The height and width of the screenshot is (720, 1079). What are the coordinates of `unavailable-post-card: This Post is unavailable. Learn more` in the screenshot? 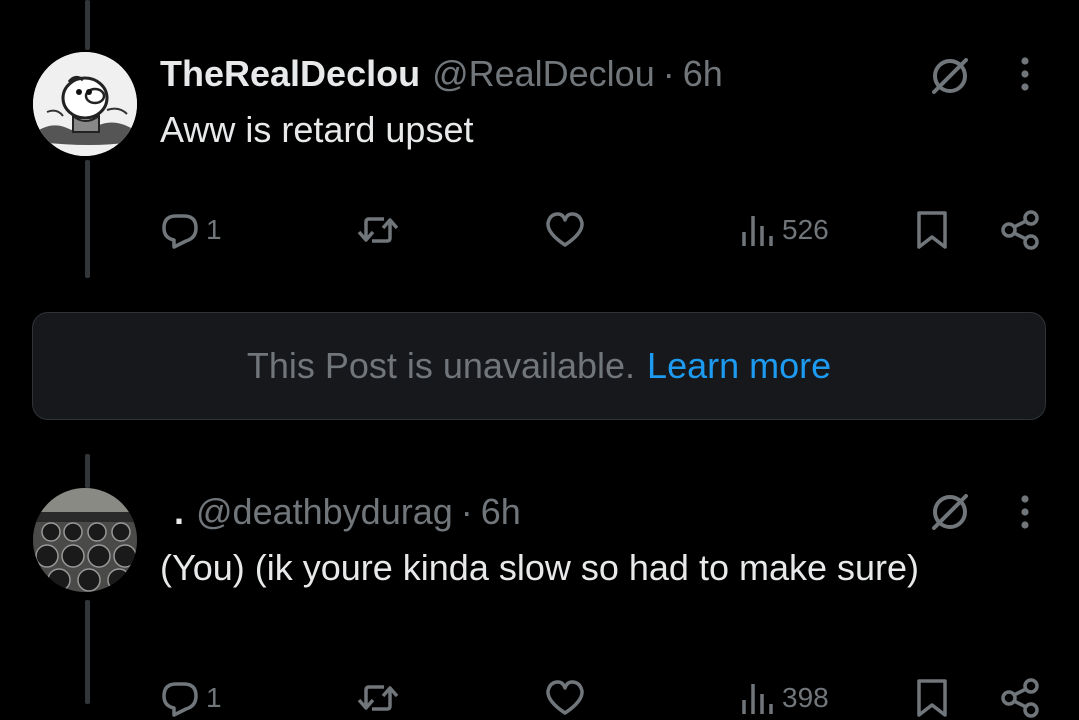 It's located at (539, 366).